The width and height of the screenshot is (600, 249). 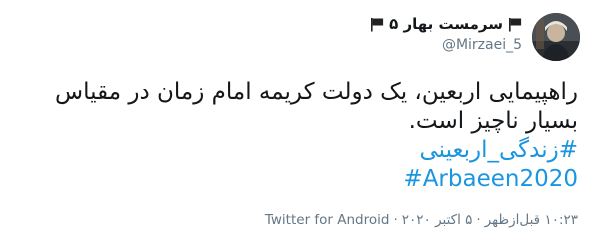 What do you see at coordinates (493, 121) in the screenshot?
I see `tweet-text-line: بسیار ناچیز است.` at bounding box center [493, 121].